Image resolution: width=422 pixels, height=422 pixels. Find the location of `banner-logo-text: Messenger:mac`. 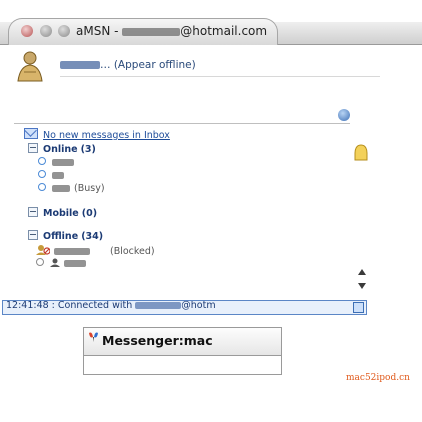

banner-logo-text: Messenger:mac is located at coordinates (157, 340).